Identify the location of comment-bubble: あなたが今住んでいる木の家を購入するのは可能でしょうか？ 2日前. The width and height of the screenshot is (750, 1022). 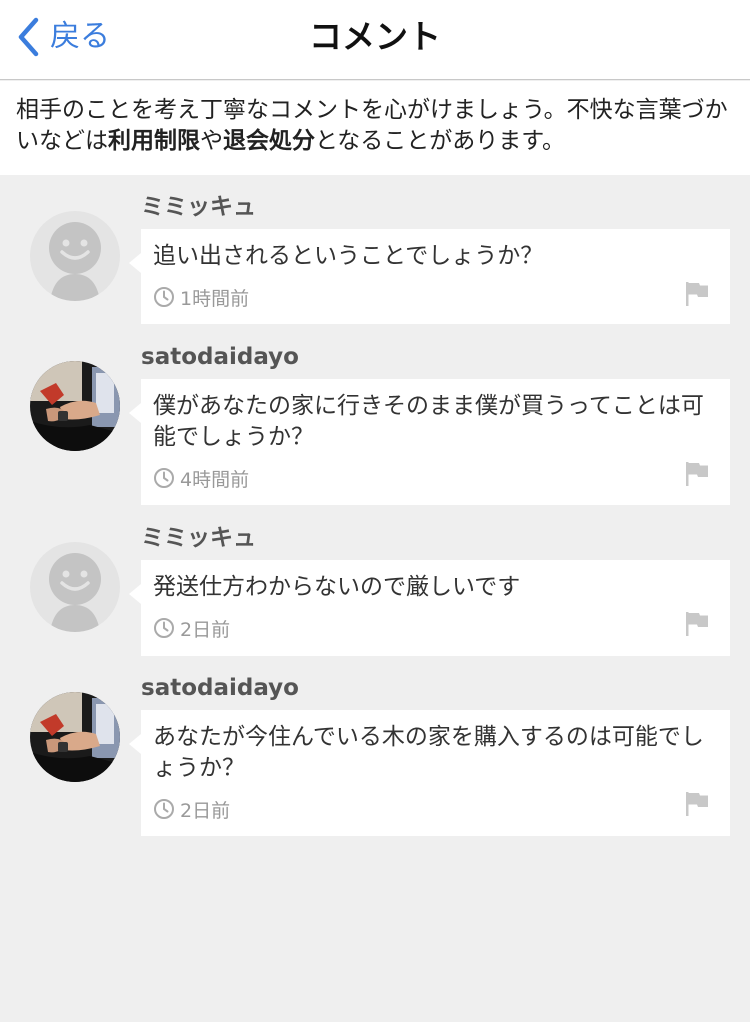
(429, 773).